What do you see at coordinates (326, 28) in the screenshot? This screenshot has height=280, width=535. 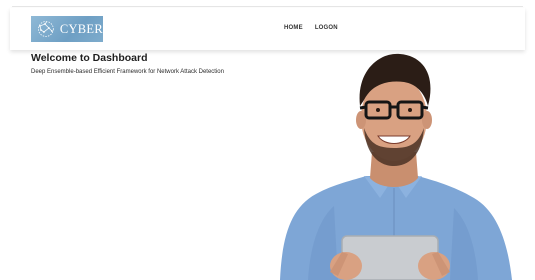 I see `nav-logon-link: LOGON` at bounding box center [326, 28].